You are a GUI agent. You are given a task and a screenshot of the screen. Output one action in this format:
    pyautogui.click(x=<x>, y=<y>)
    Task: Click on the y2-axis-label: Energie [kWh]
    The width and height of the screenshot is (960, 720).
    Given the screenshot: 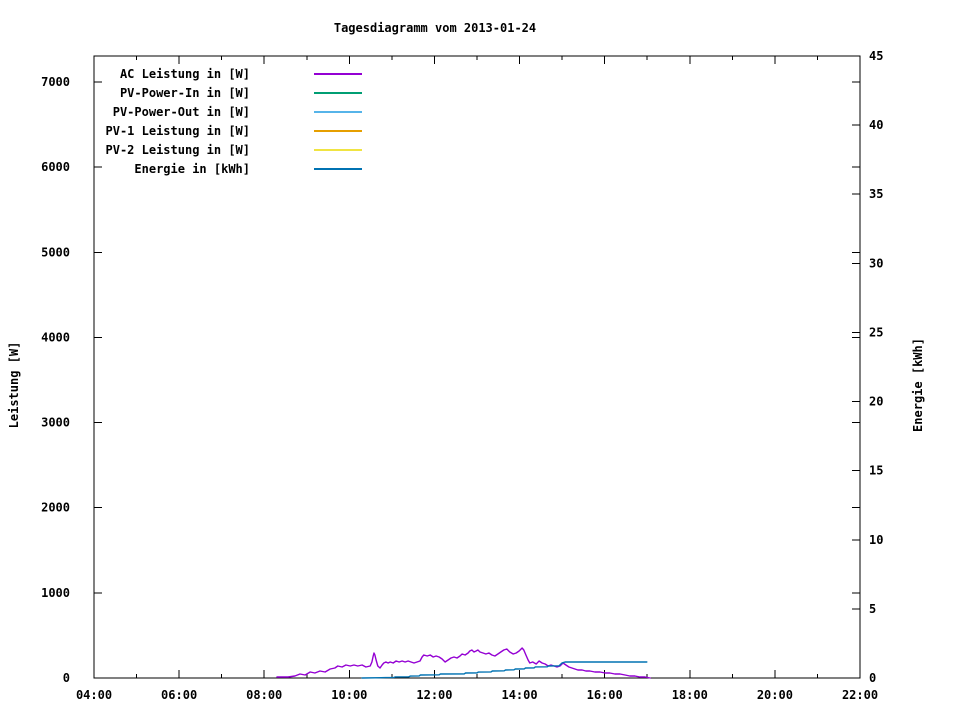 What is the action you would take?
    pyautogui.click(x=918, y=385)
    